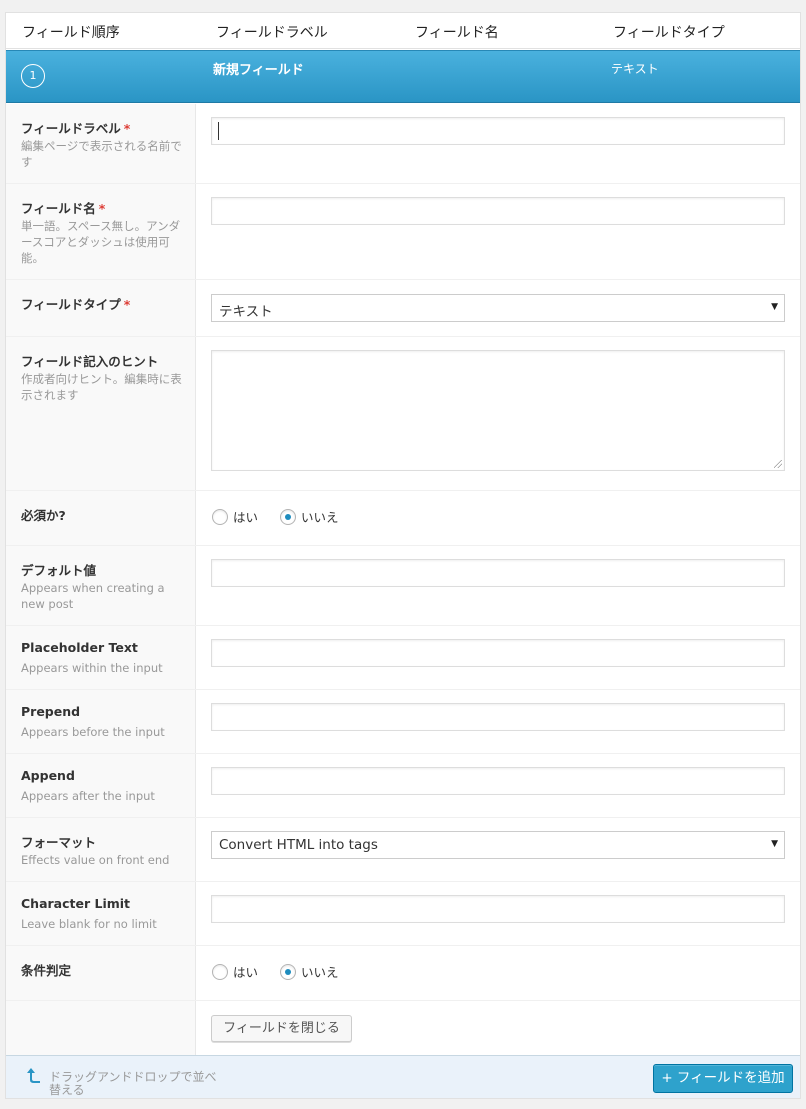 The width and height of the screenshot is (806, 1109). I want to click on field-name-input, so click(498, 211).